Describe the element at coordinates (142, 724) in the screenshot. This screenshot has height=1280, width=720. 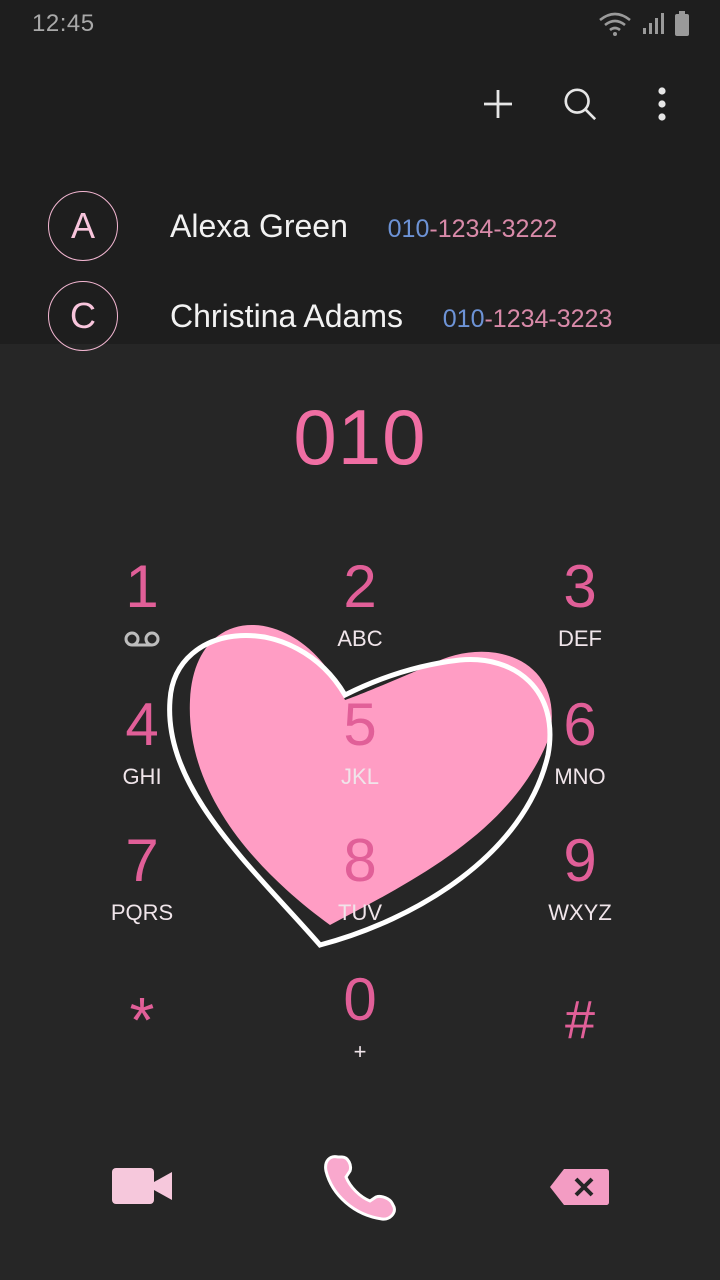
I see `key-digit: 4` at that location.